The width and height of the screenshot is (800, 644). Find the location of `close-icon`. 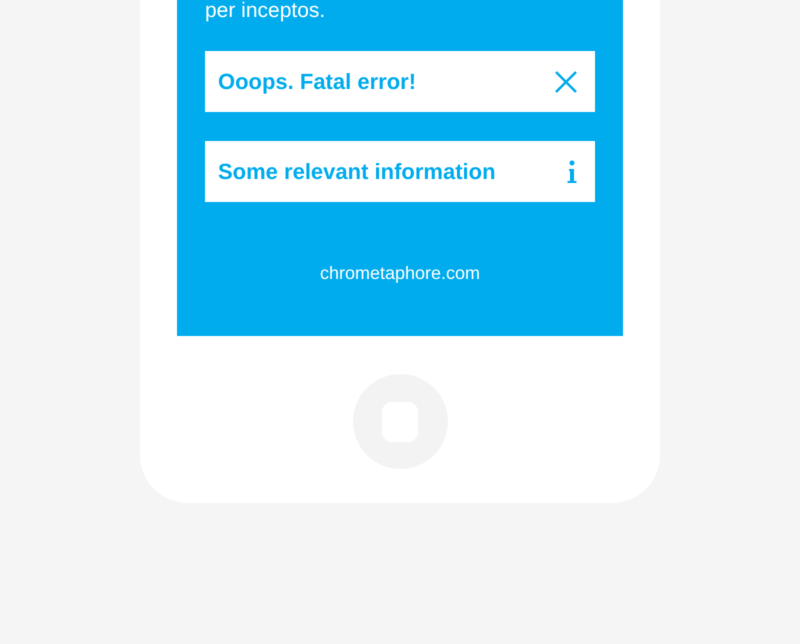

close-icon is located at coordinates (566, 82).